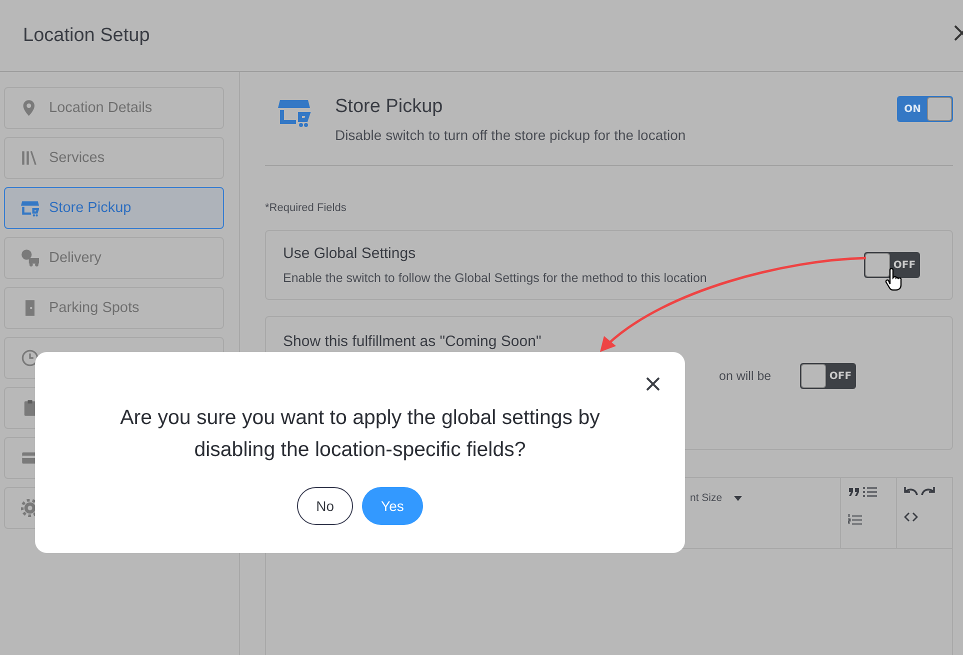  I want to click on no-button: No, so click(325, 506).